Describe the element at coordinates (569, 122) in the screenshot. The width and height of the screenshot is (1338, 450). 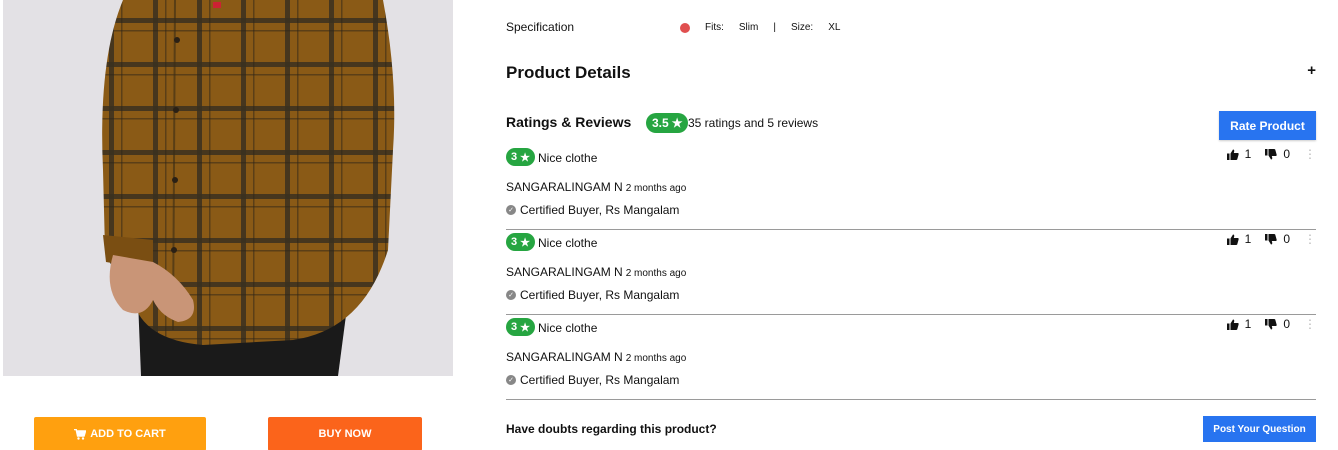
I see `ratings-title: Ratings & Reviews` at that location.